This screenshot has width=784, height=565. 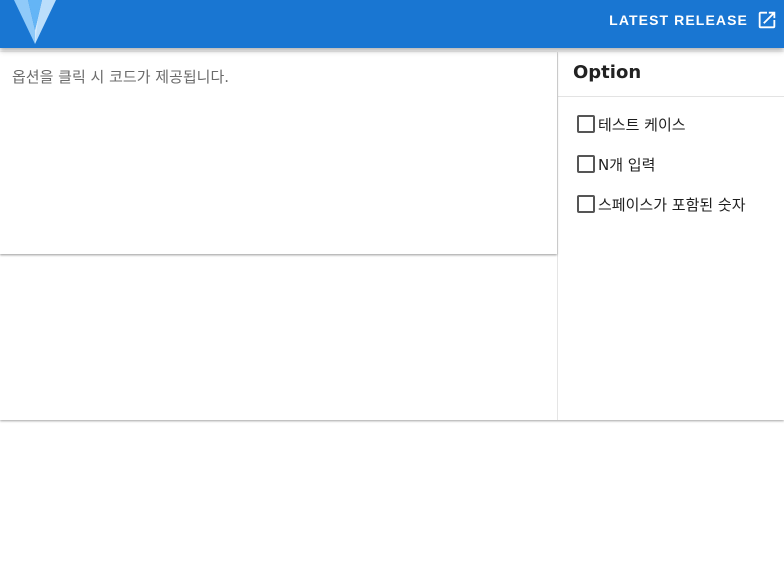 I want to click on option-n-input: N개 입력, so click(x=661, y=164).